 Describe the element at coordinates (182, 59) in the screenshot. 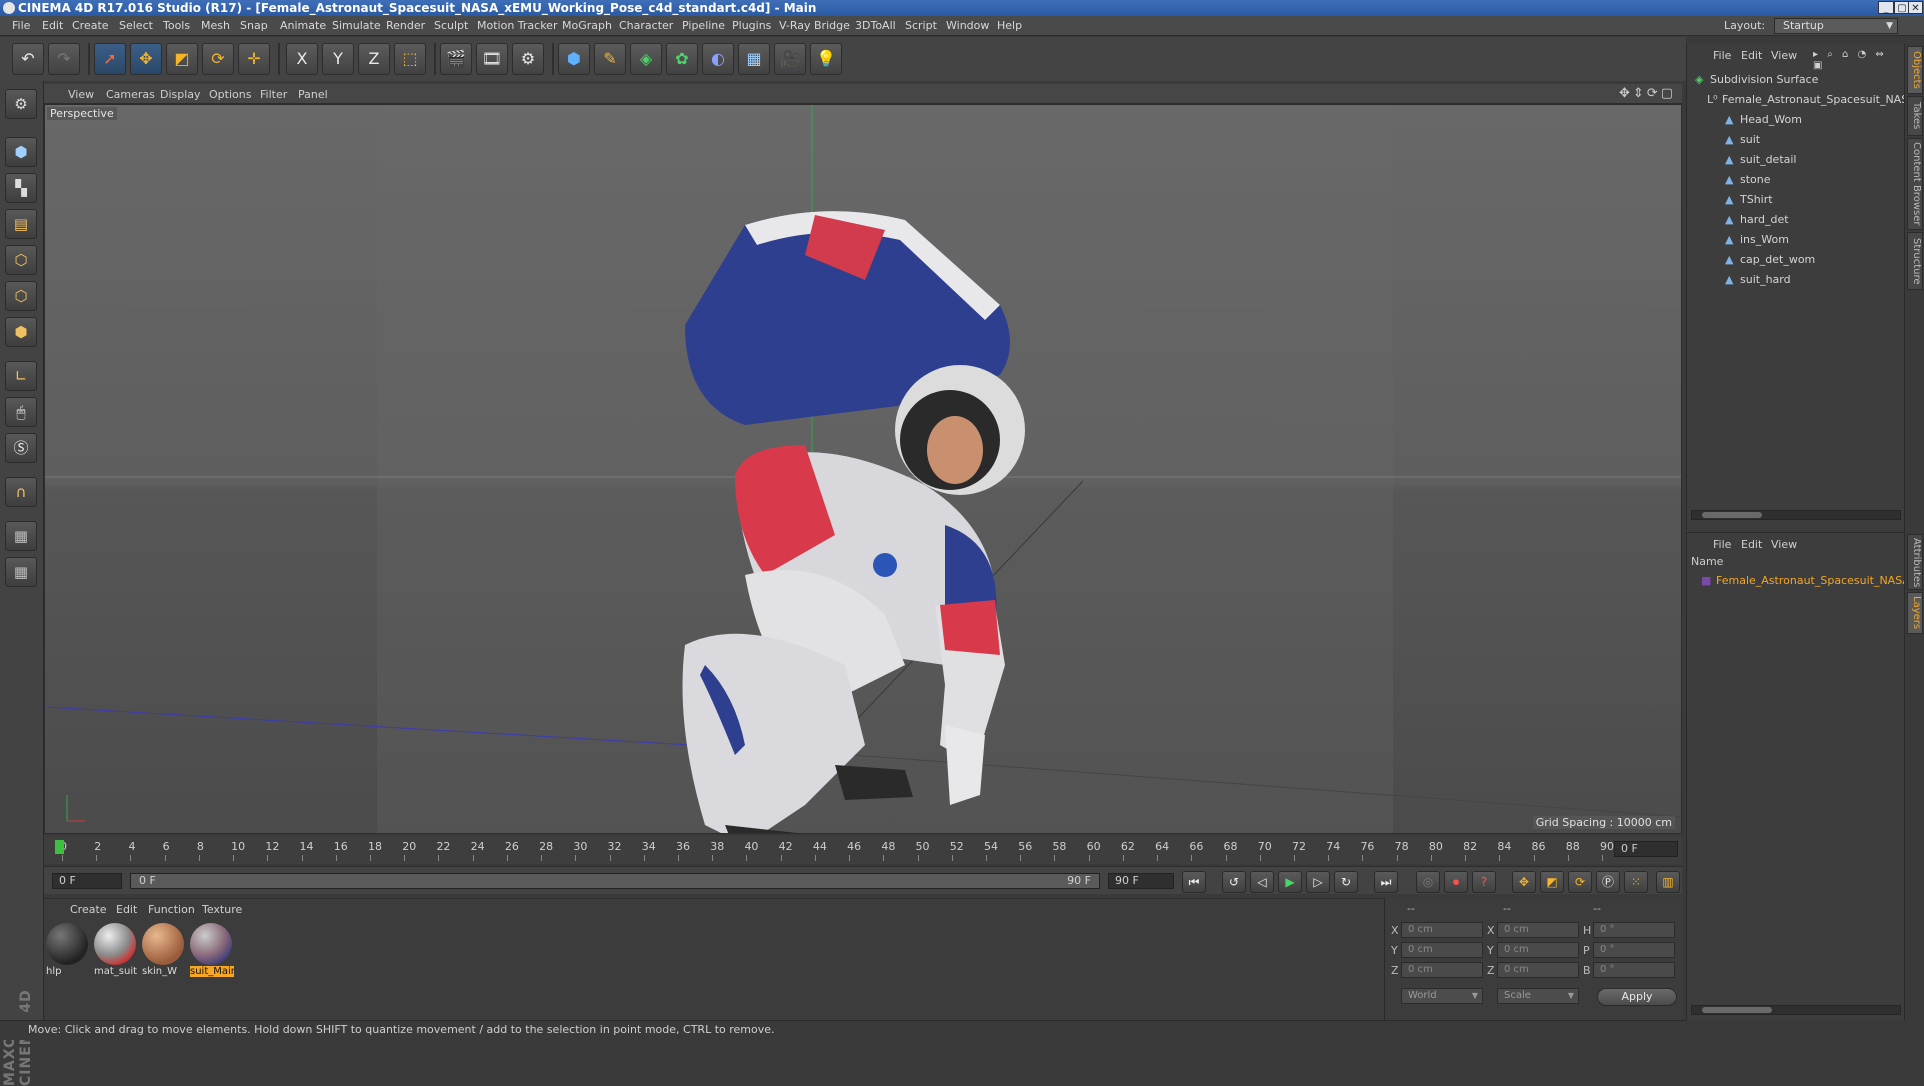

I see `scale-tool-button: ◩` at that location.